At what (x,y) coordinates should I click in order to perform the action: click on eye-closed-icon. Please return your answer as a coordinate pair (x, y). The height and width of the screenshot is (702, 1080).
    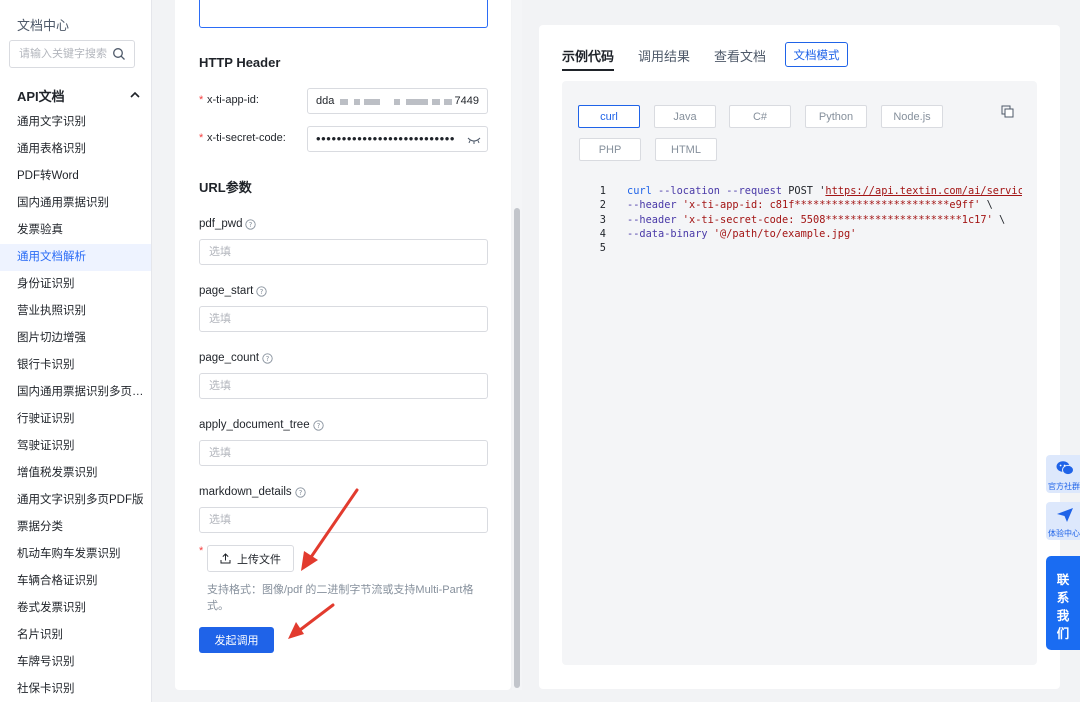
    Looking at the image, I should click on (474, 140).